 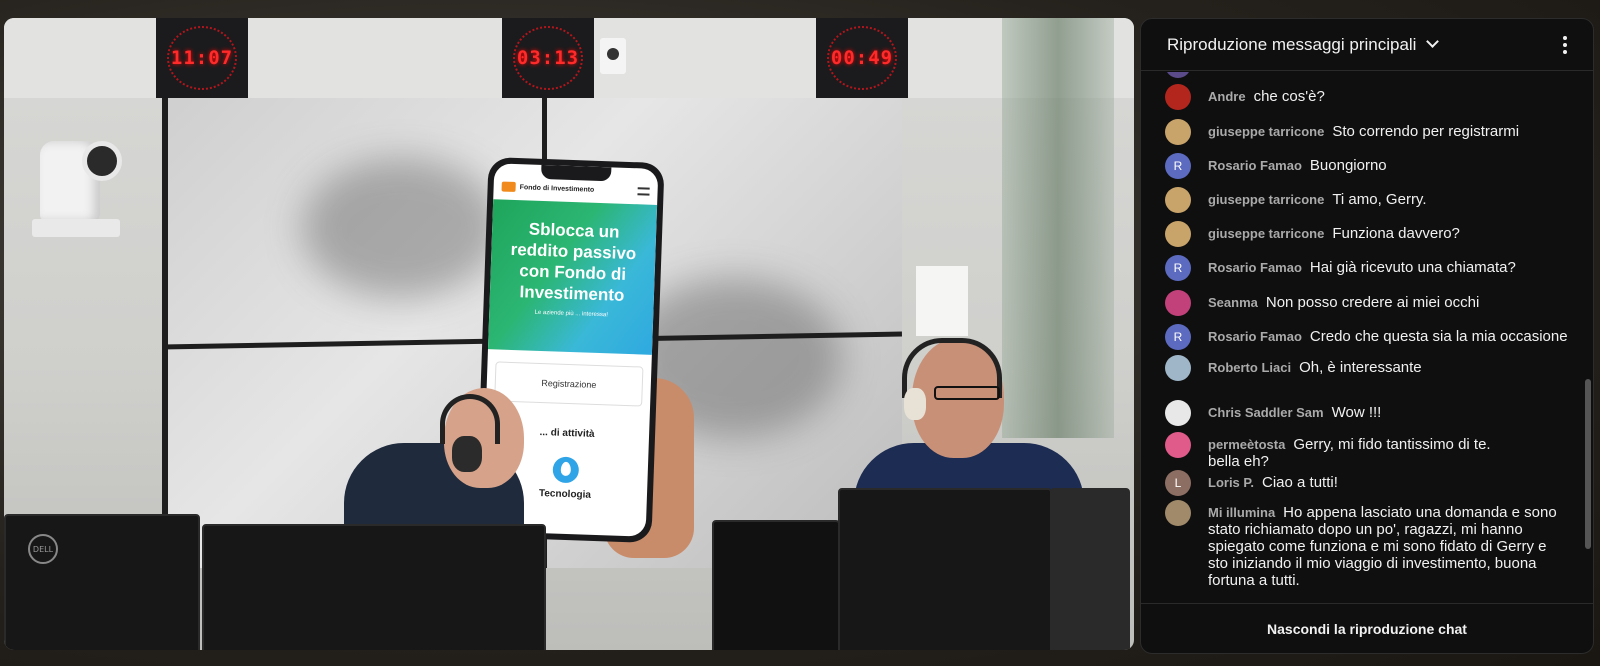 What do you see at coordinates (1356, 412) in the screenshot?
I see `message-text: Wow !!!` at bounding box center [1356, 412].